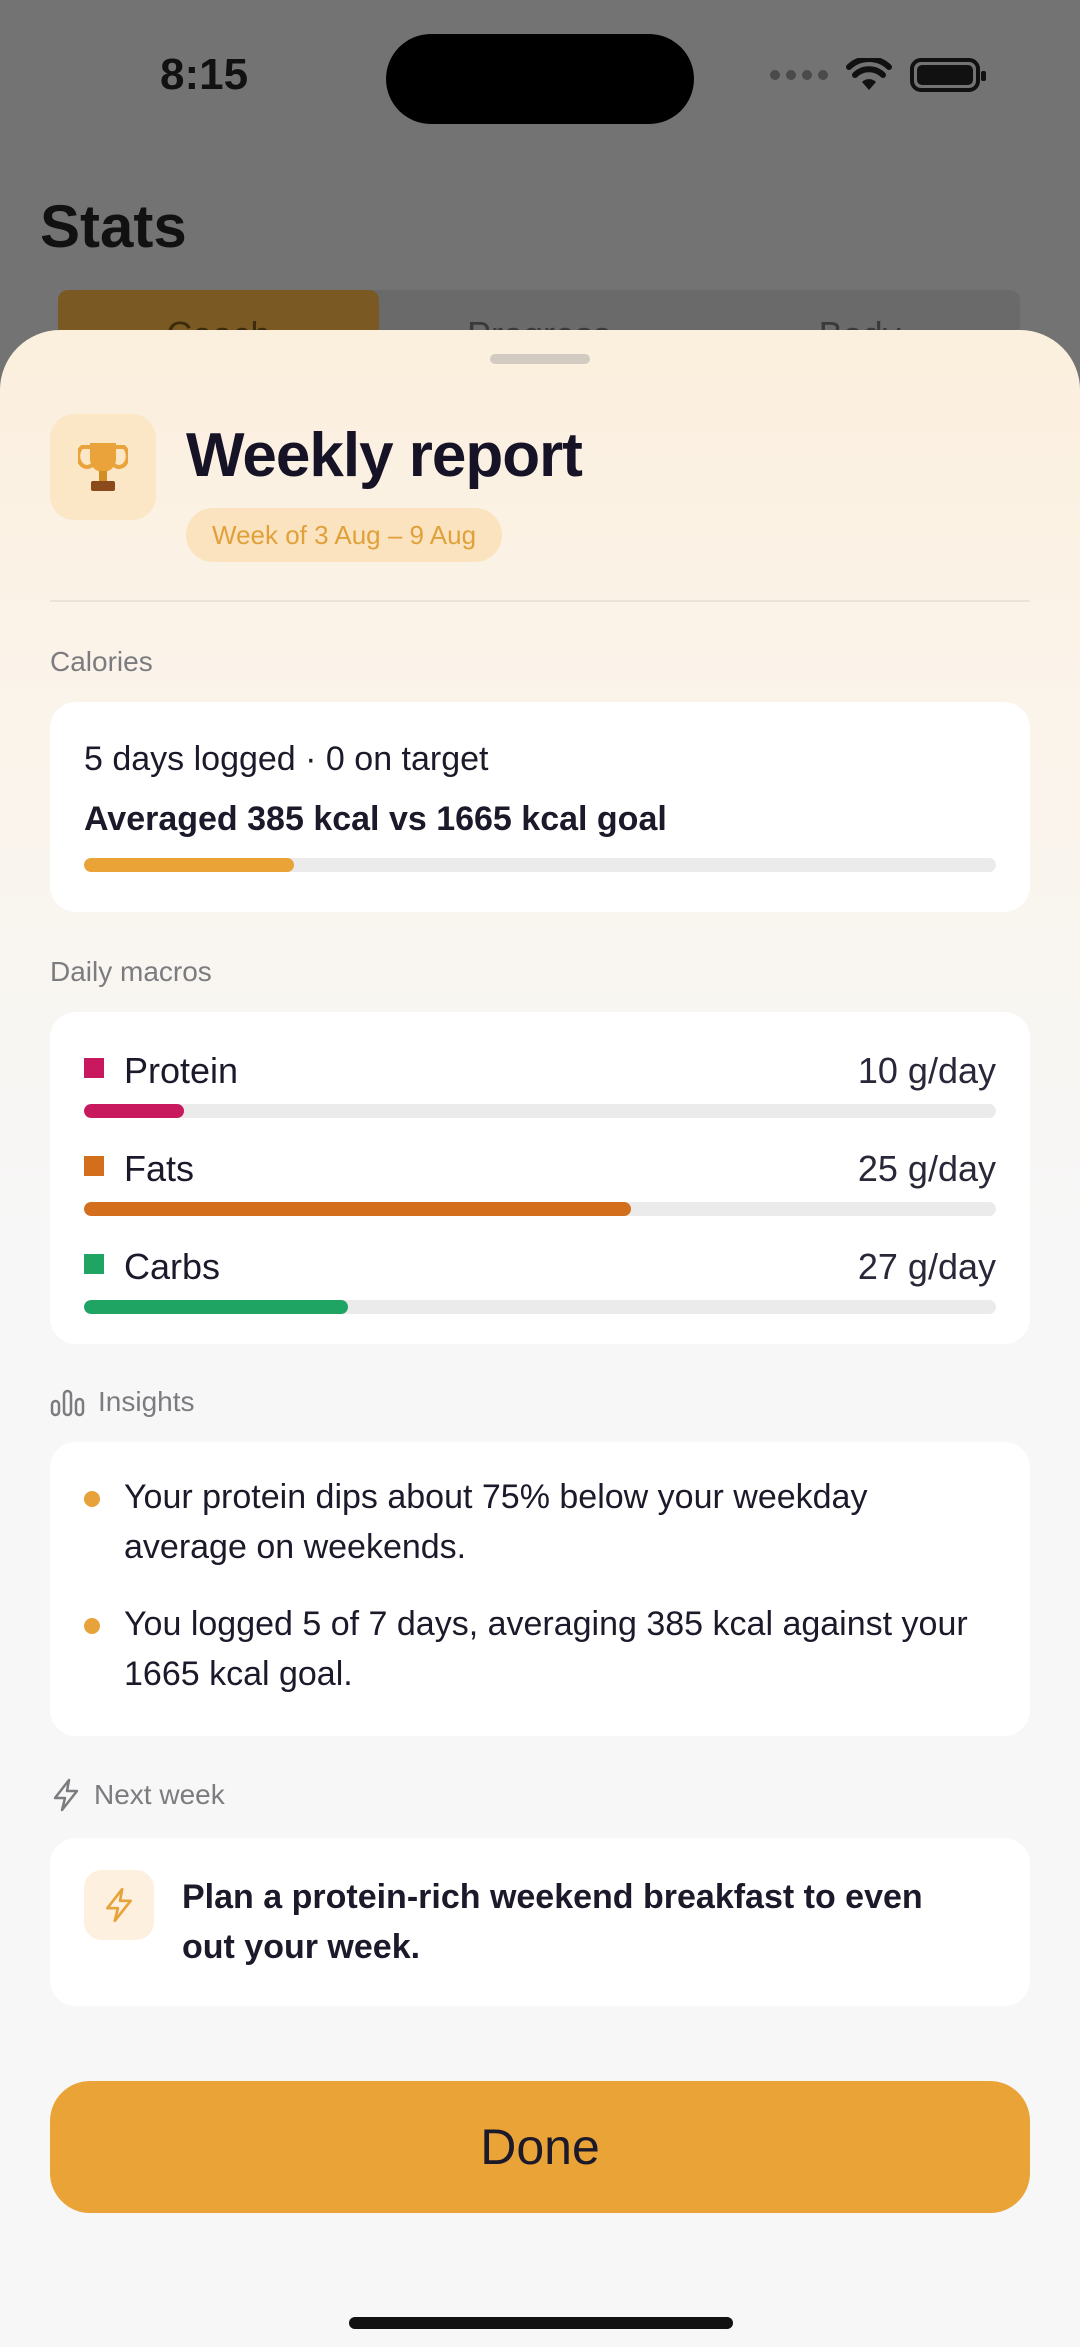 The image size is (1080, 2347). What do you see at coordinates (540, 865) in the screenshot?
I see `calories-progress-track` at bounding box center [540, 865].